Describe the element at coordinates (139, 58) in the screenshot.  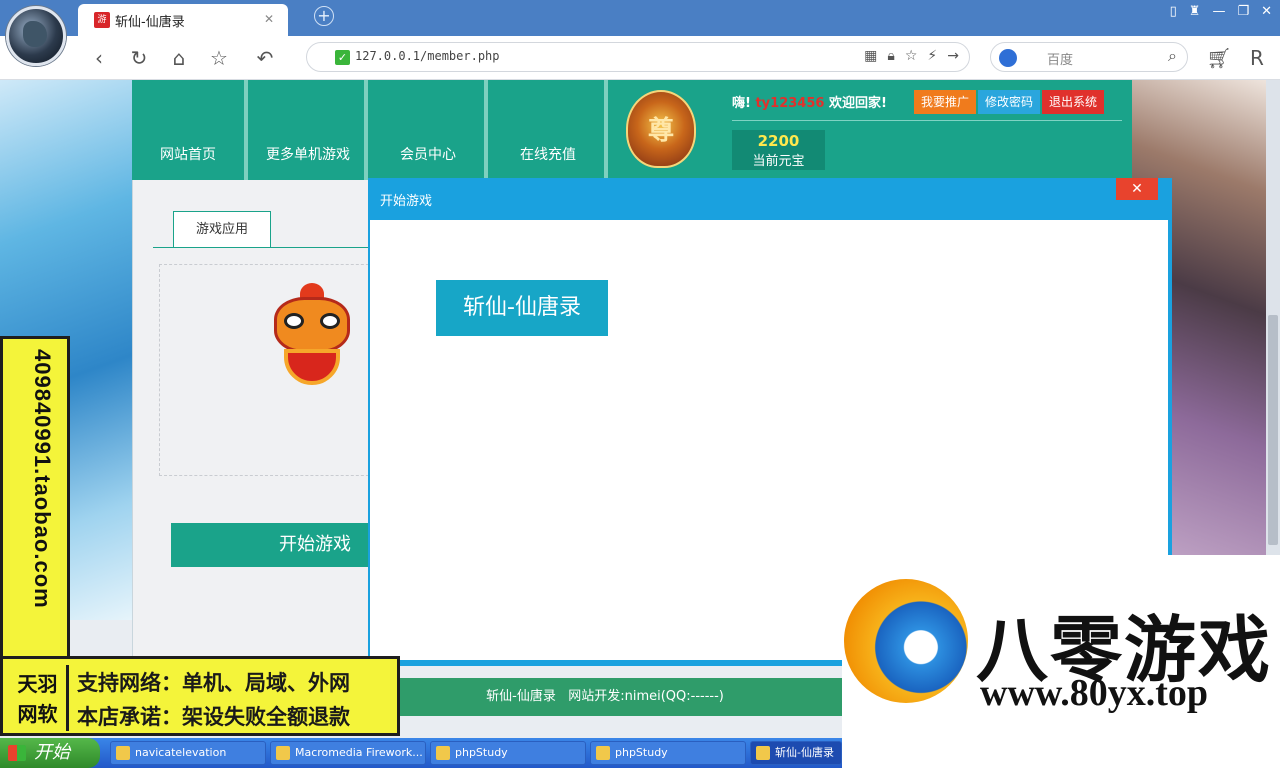
I see `reload-icon: ↻` at that location.